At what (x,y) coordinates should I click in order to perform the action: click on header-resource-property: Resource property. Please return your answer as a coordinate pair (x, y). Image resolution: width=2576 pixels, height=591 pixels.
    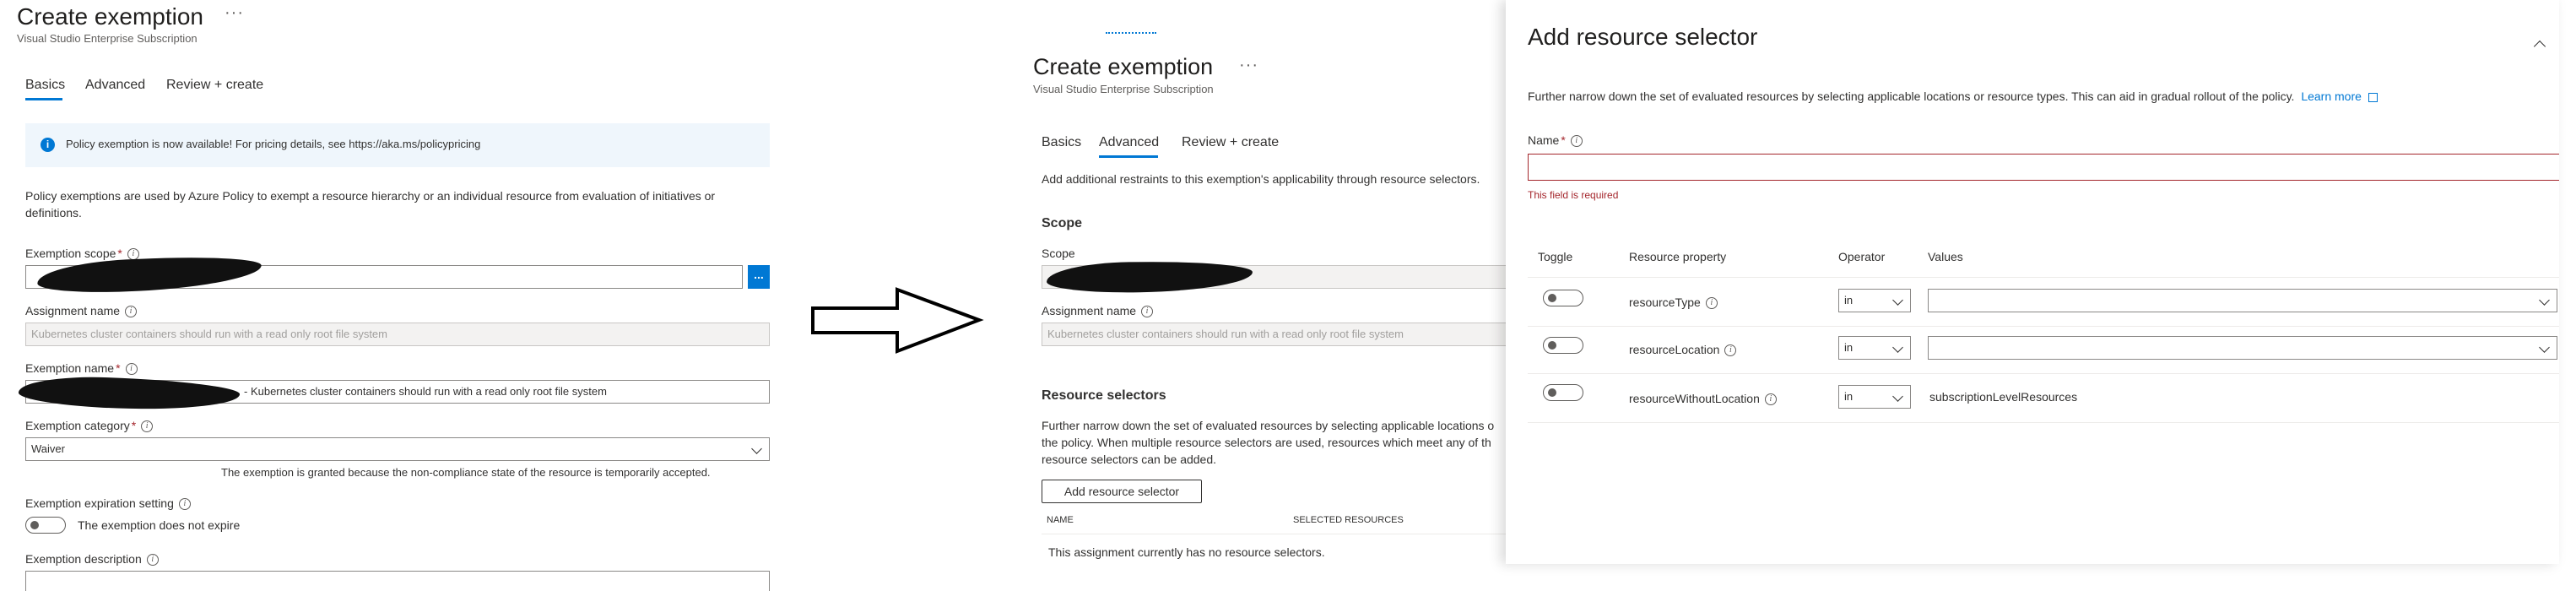
    Looking at the image, I should click on (1678, 256).